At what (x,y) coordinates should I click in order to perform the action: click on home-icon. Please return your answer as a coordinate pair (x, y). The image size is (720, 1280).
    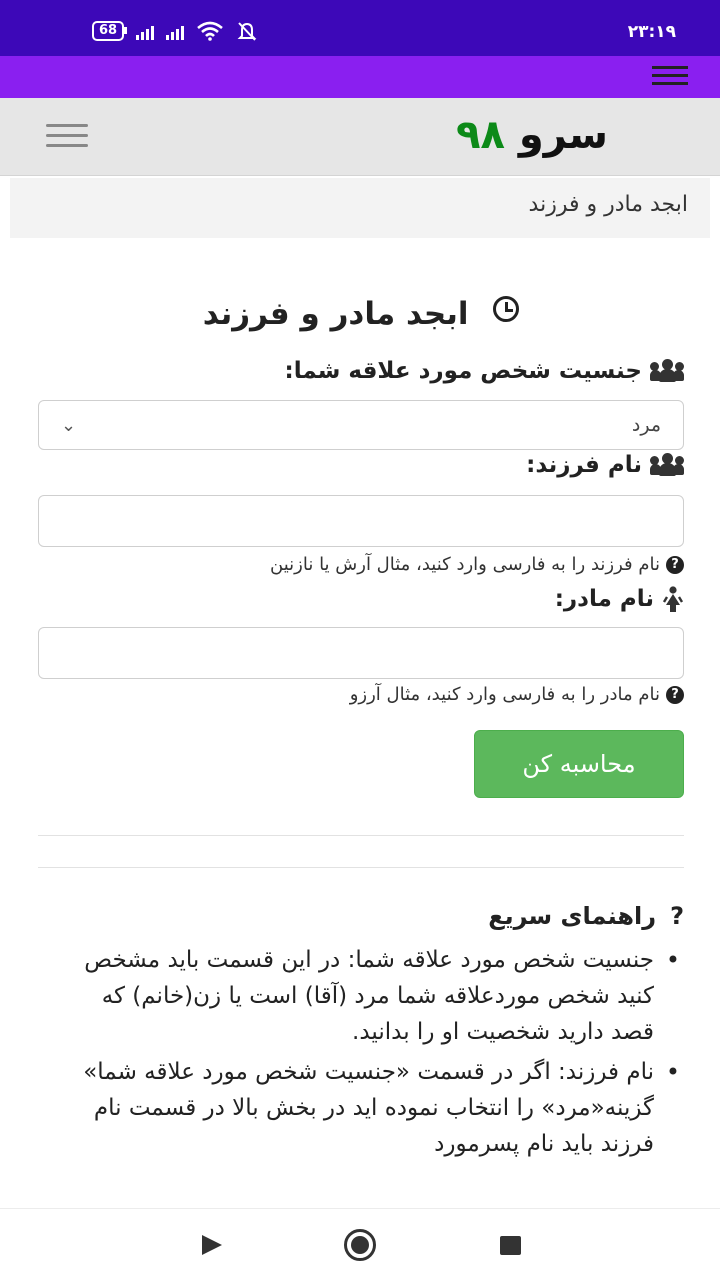
    Looking at the image, I should click on (360, 1245).